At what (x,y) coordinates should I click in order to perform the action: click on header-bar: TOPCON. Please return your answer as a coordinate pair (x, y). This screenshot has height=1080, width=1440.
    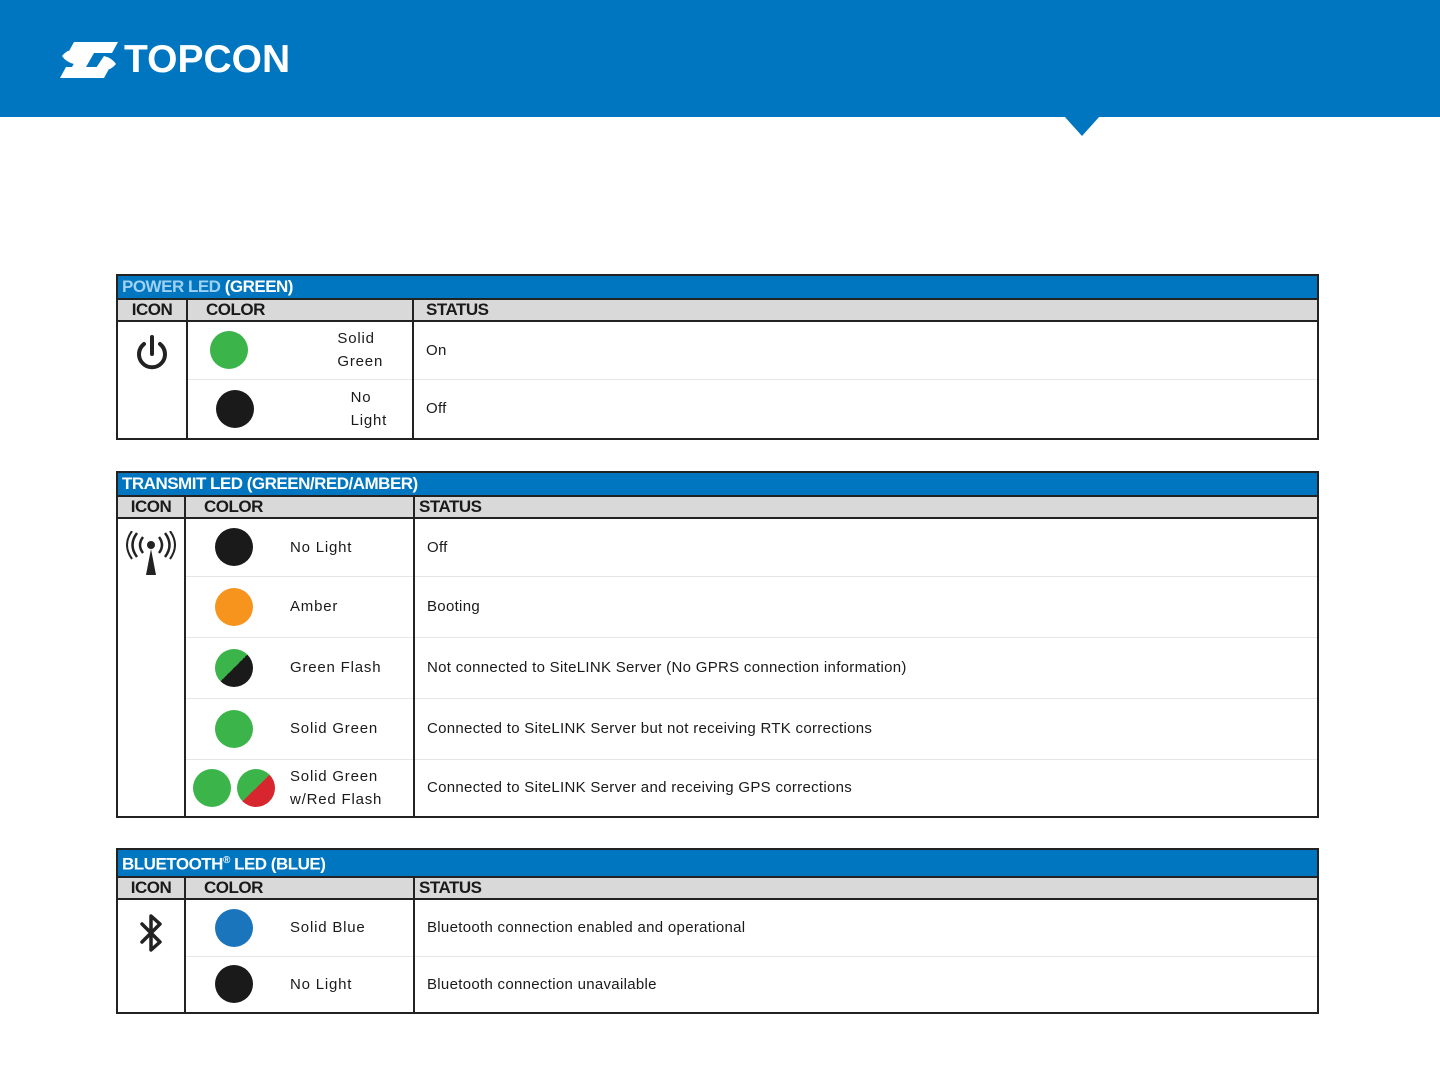
    Looking at the image, I should click on (720, 58).